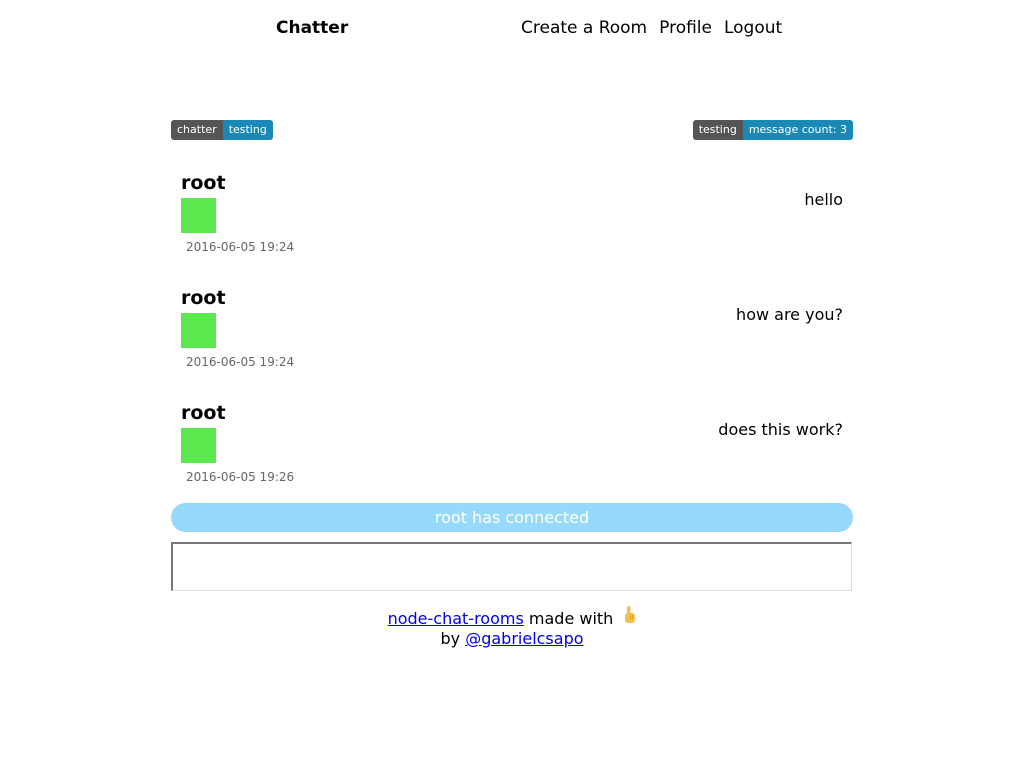 The width and height of the screenshot is (1024, 768). I want to click on author-link: @gabrielcsapo, so click(524, 638).